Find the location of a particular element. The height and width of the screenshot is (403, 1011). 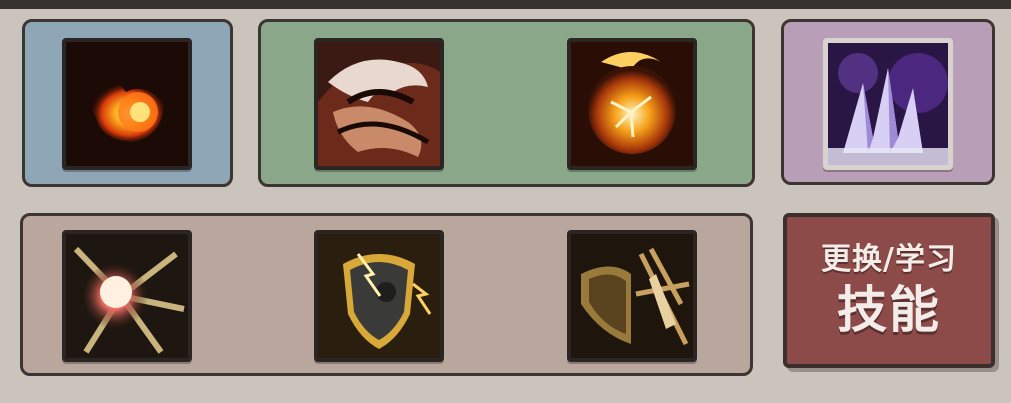

sword-shield-icon is located at coordinates (632, 296).